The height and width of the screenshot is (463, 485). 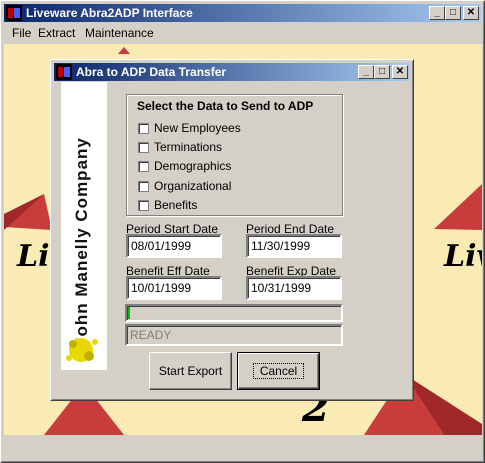 What do you see at coordinates (197, 128) in the screenshot?
I see `checkbox-label: New Employees` at bounding box center [197, 128].